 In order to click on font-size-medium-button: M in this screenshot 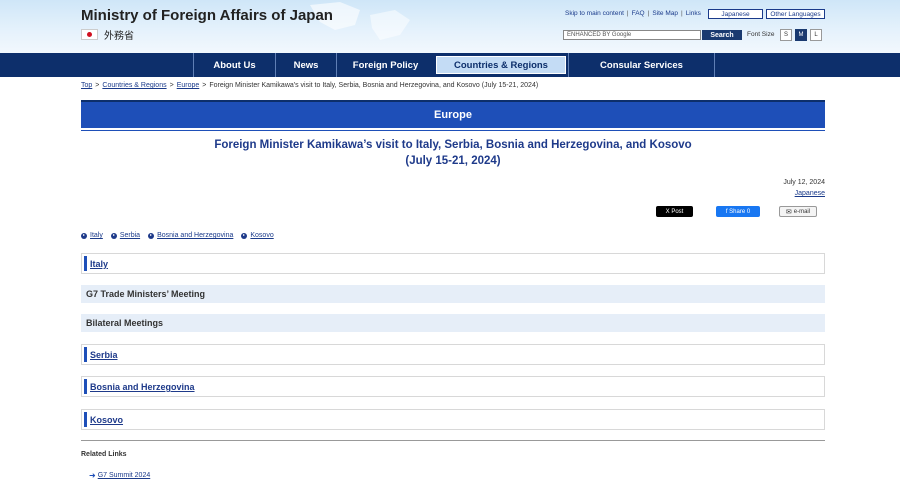, I will do `click(801, 35)`.